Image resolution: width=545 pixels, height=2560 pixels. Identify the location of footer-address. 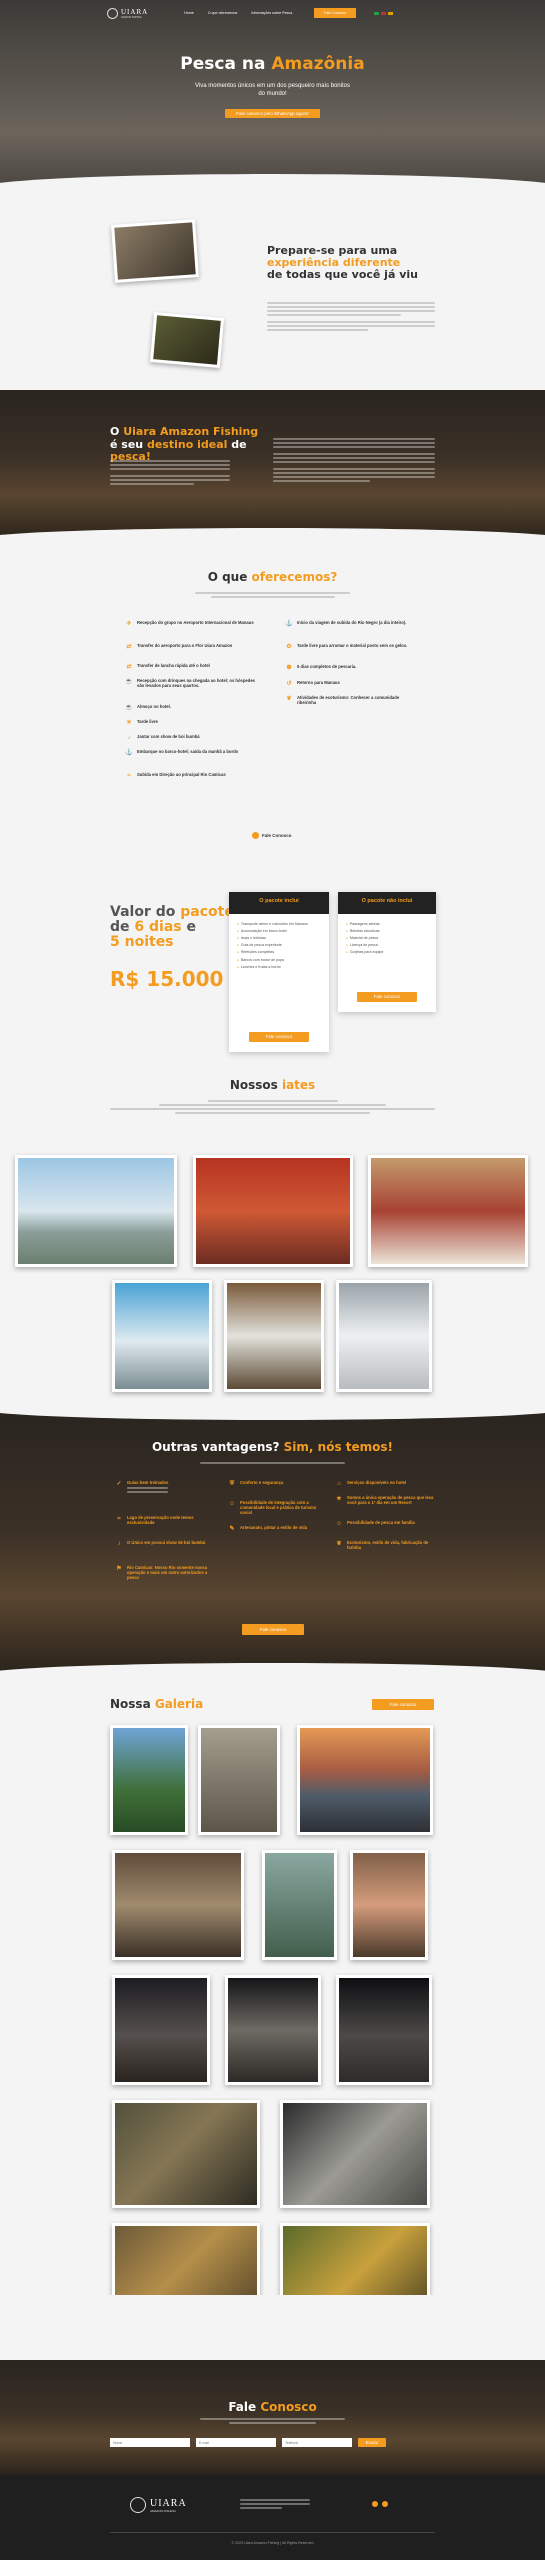
(275, 2505).